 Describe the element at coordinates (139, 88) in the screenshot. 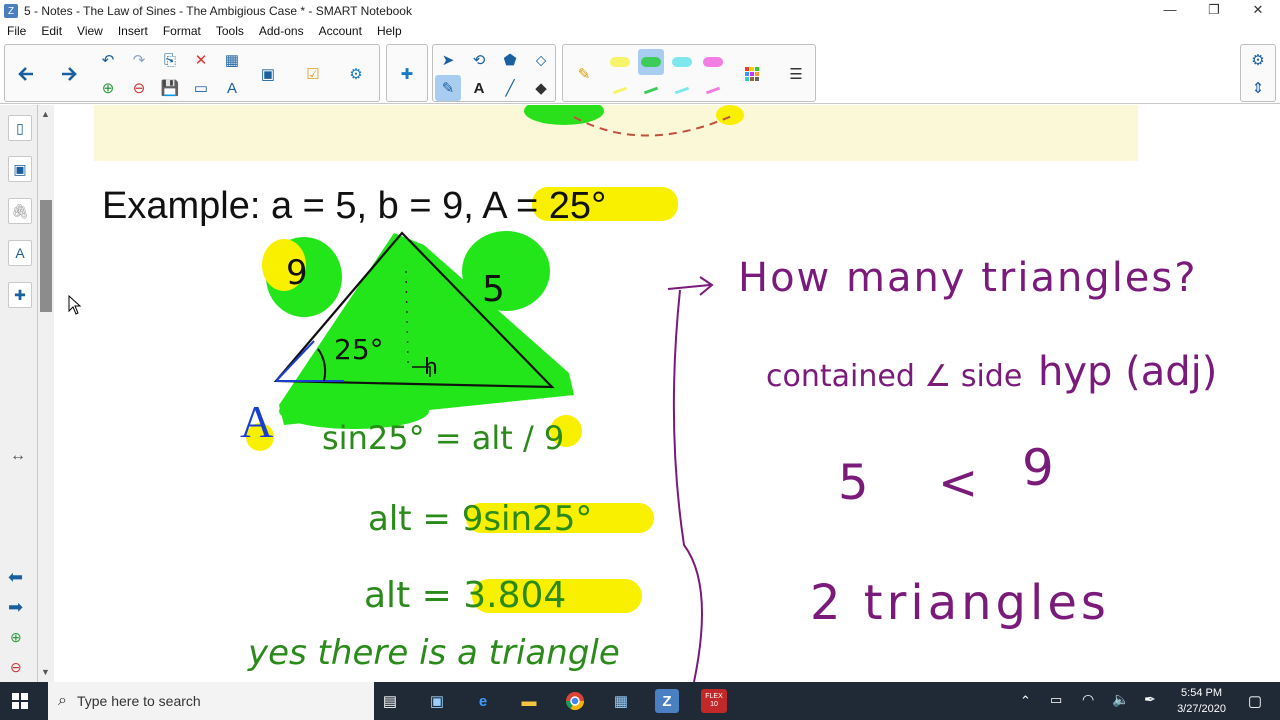

I see `delete-page-icon: ⊖` at that location.